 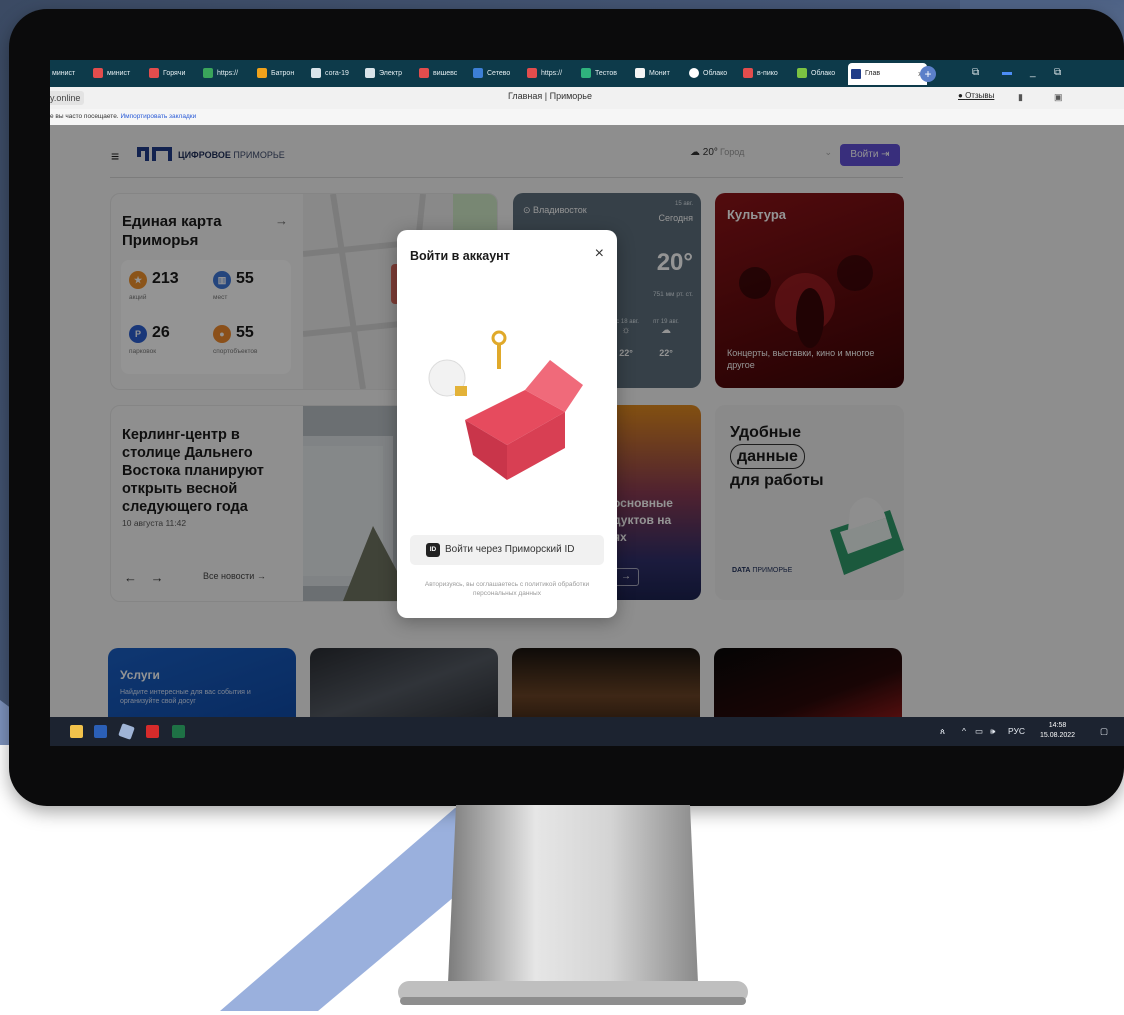 I want to click on notes-icon, so click(x=126, y=731).